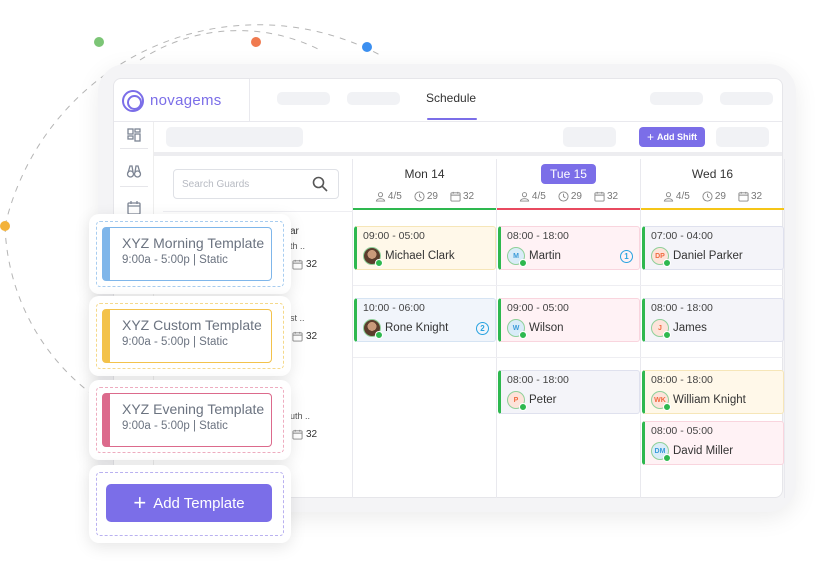  I want to click on shift-count-badge: 1, so click(626, 256).